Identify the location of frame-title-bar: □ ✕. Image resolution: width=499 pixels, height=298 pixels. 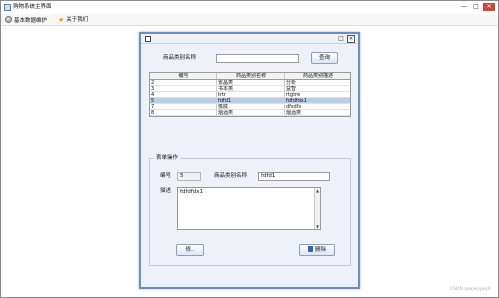
(249, 39).